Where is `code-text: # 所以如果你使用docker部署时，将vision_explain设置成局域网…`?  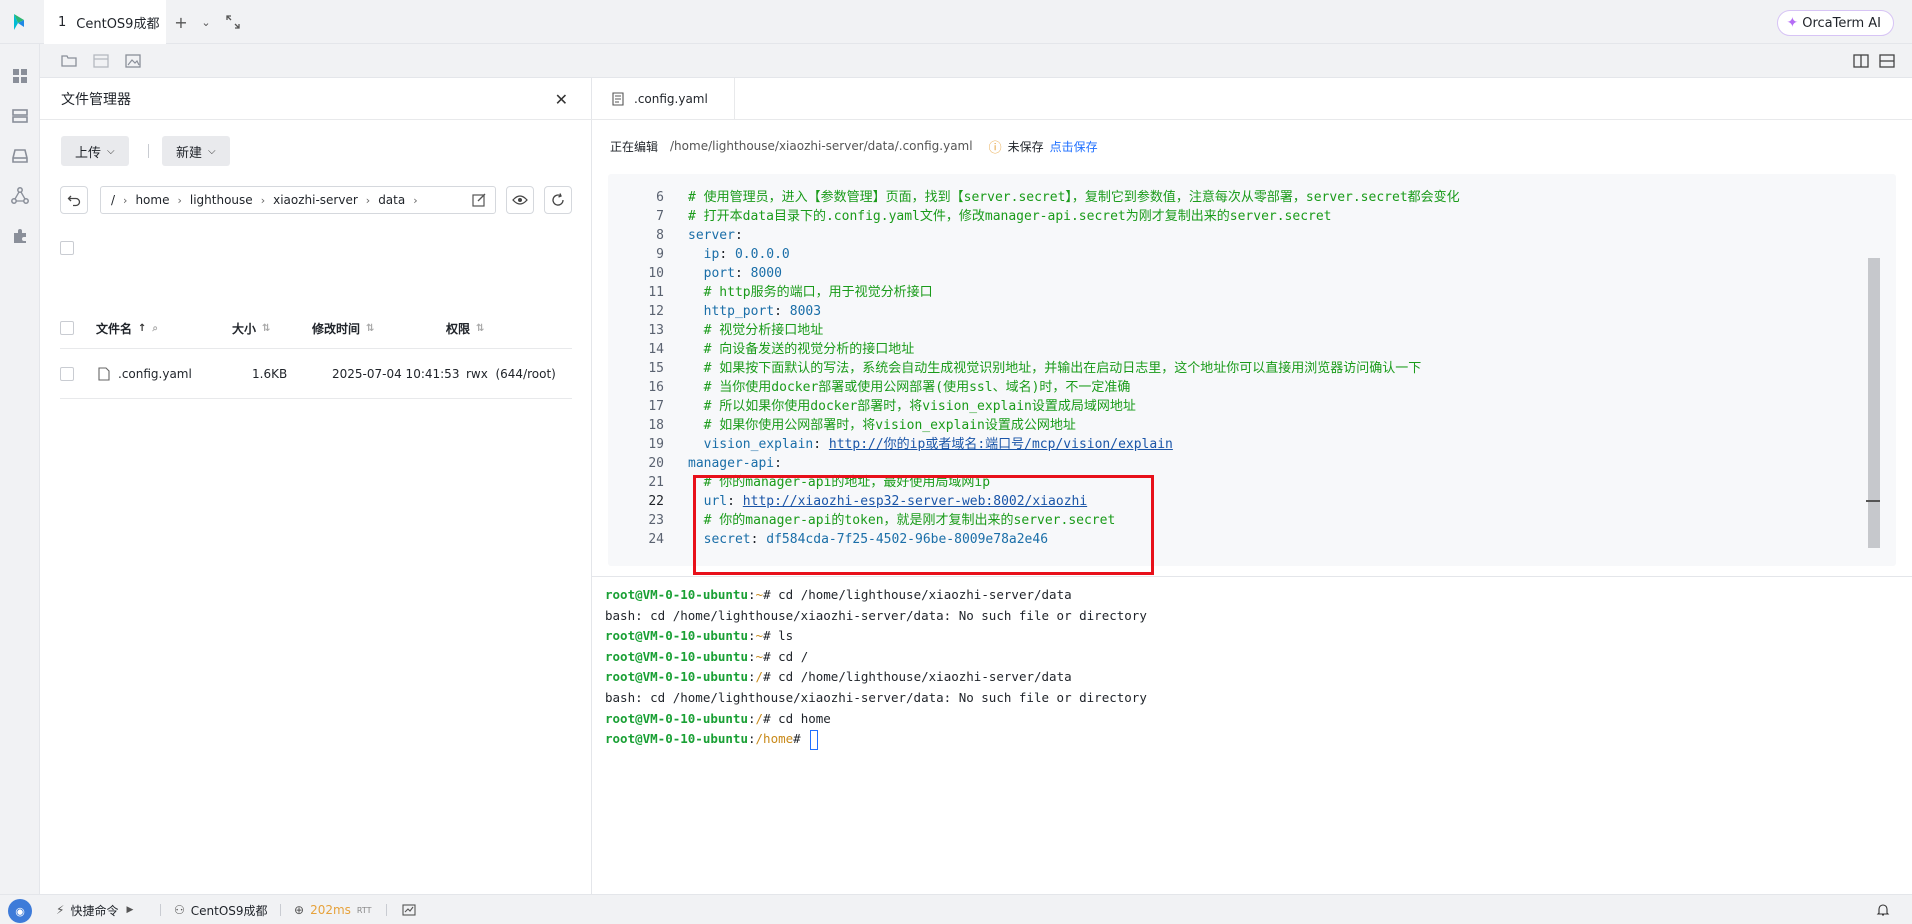
code-text: # 所以如果你使用docker部署时，将vision_explain设置成局域网… is located at coordinates (912, 406).